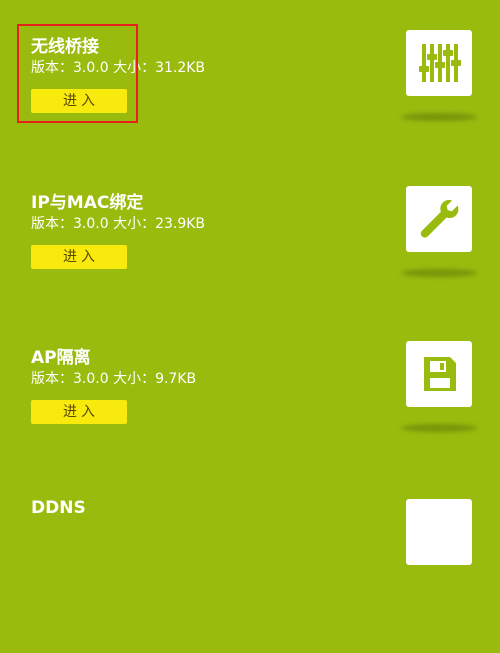 The width and height of the screenshot is (500, 653). What do you see at coordinates (61, 358) in the screenshot?
I see `plugin-title: AP隔离` at bounding box center [61, 358].